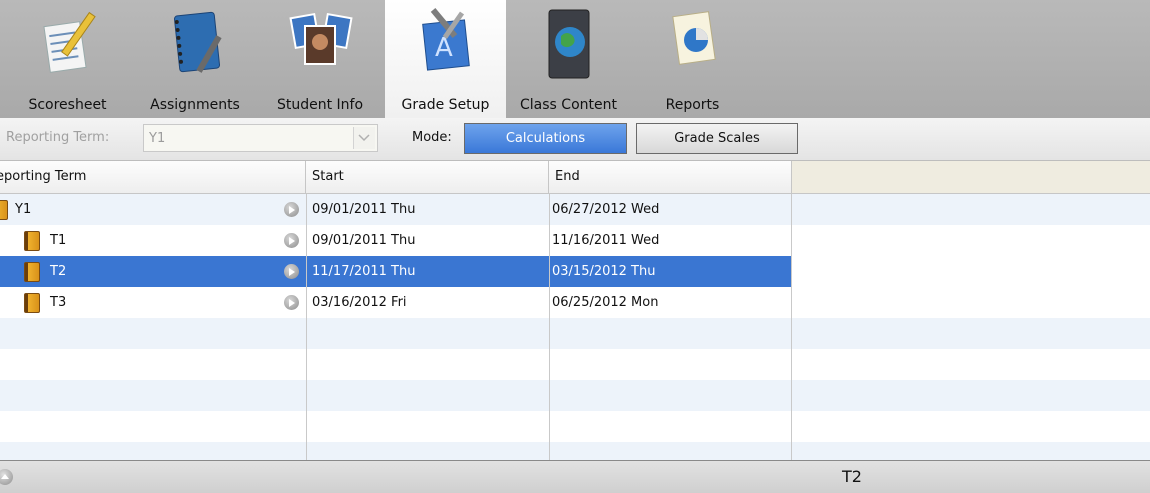 The image size is (1150, 493). Describe the element at coordinates (67, 105) in the screenshot. I see `tab-label: Scoresheet` at that location.